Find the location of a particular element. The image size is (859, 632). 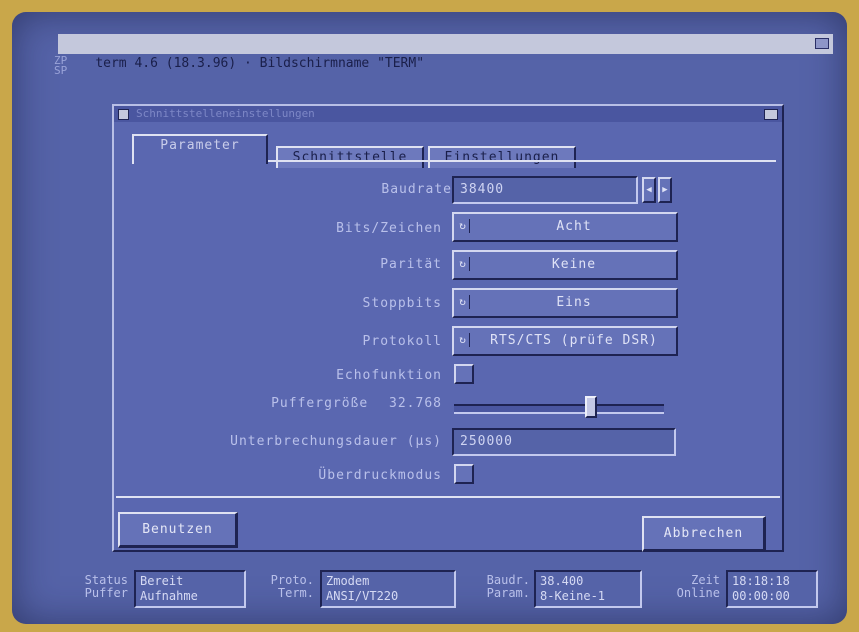

paritaet-cycle-gadget: ↻ Keine is located at coordinates (565, 265).